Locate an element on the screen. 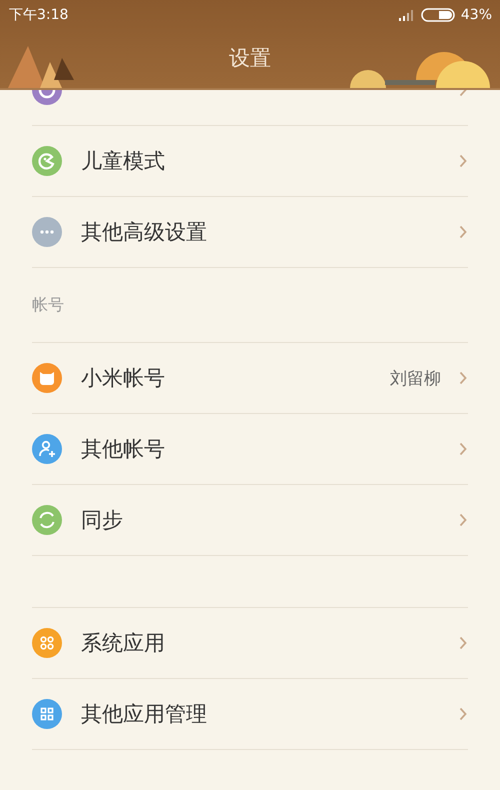  page-title: 设置 is located at coordinates (250, 58).